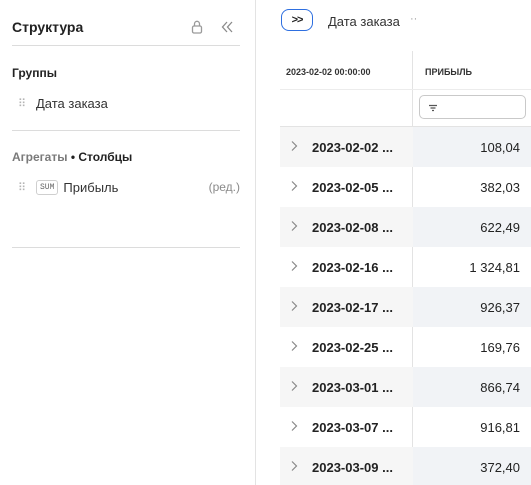  I want to click on aggregates-title: Агрегаты • Столбцы, so click(72, 157).